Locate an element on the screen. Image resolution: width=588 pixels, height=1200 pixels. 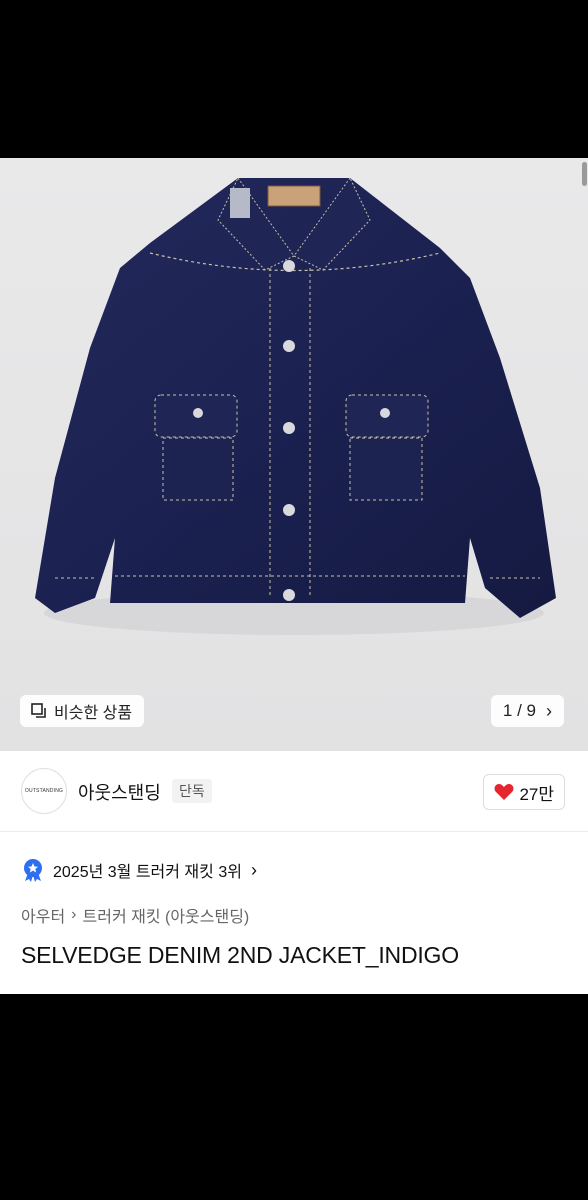
brand-row: OUTSTANDING 아웃스탠딩 단독 27만 is located at coordinates (294, 791).